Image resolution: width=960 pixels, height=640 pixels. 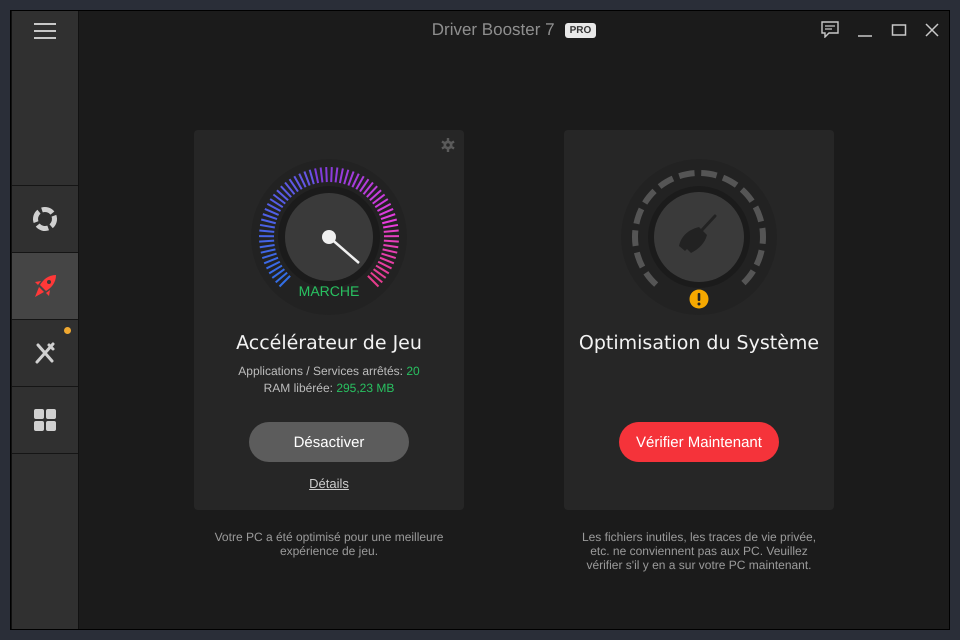 I want to click on stat-value: 20, so click(x=413, y=371).